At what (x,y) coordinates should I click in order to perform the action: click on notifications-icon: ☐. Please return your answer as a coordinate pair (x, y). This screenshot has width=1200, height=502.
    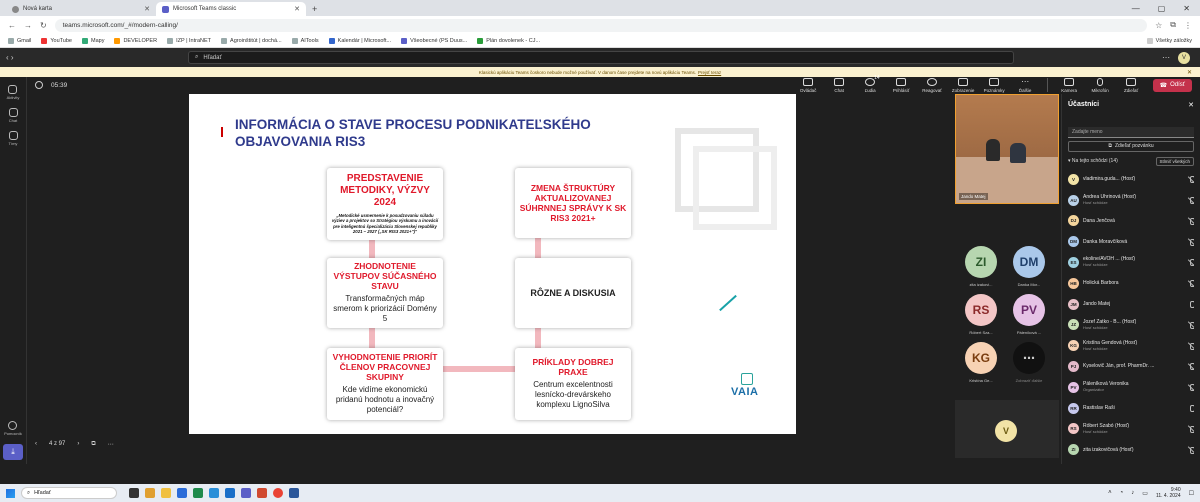
    Looking at the image, I should click on (1191, 493).